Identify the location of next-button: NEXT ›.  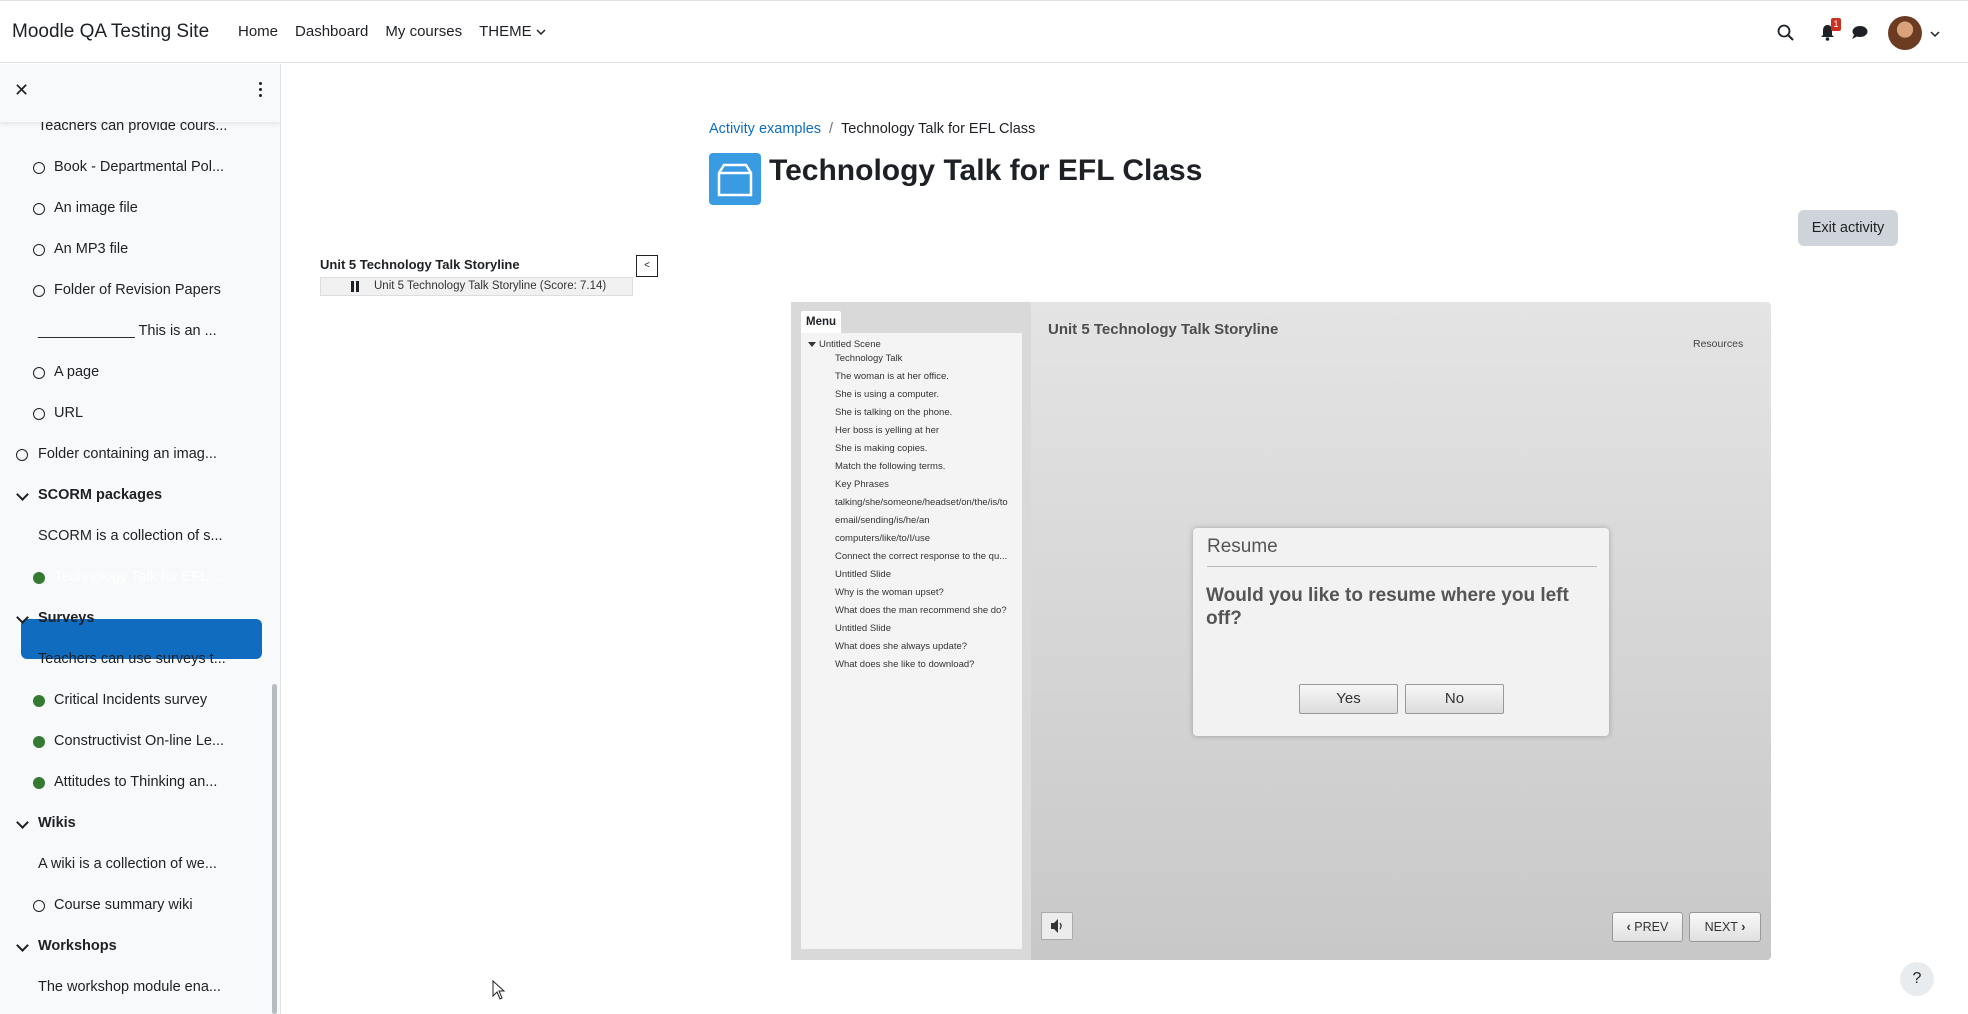
(1725, 927).